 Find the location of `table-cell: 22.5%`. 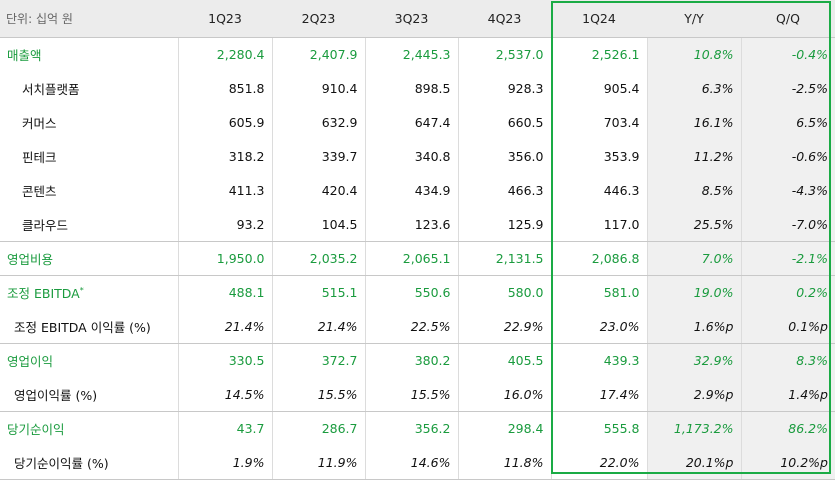

table-cell: 22.5% is located at coordinates (411, 326).